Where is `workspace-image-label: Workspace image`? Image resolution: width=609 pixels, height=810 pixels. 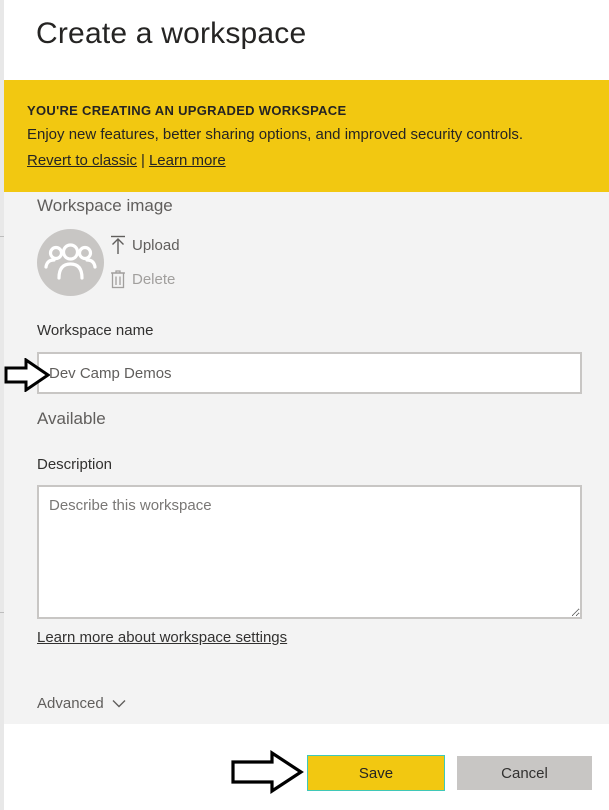
workspace-image-label: Workspace image is located at coordinates (105, 205).